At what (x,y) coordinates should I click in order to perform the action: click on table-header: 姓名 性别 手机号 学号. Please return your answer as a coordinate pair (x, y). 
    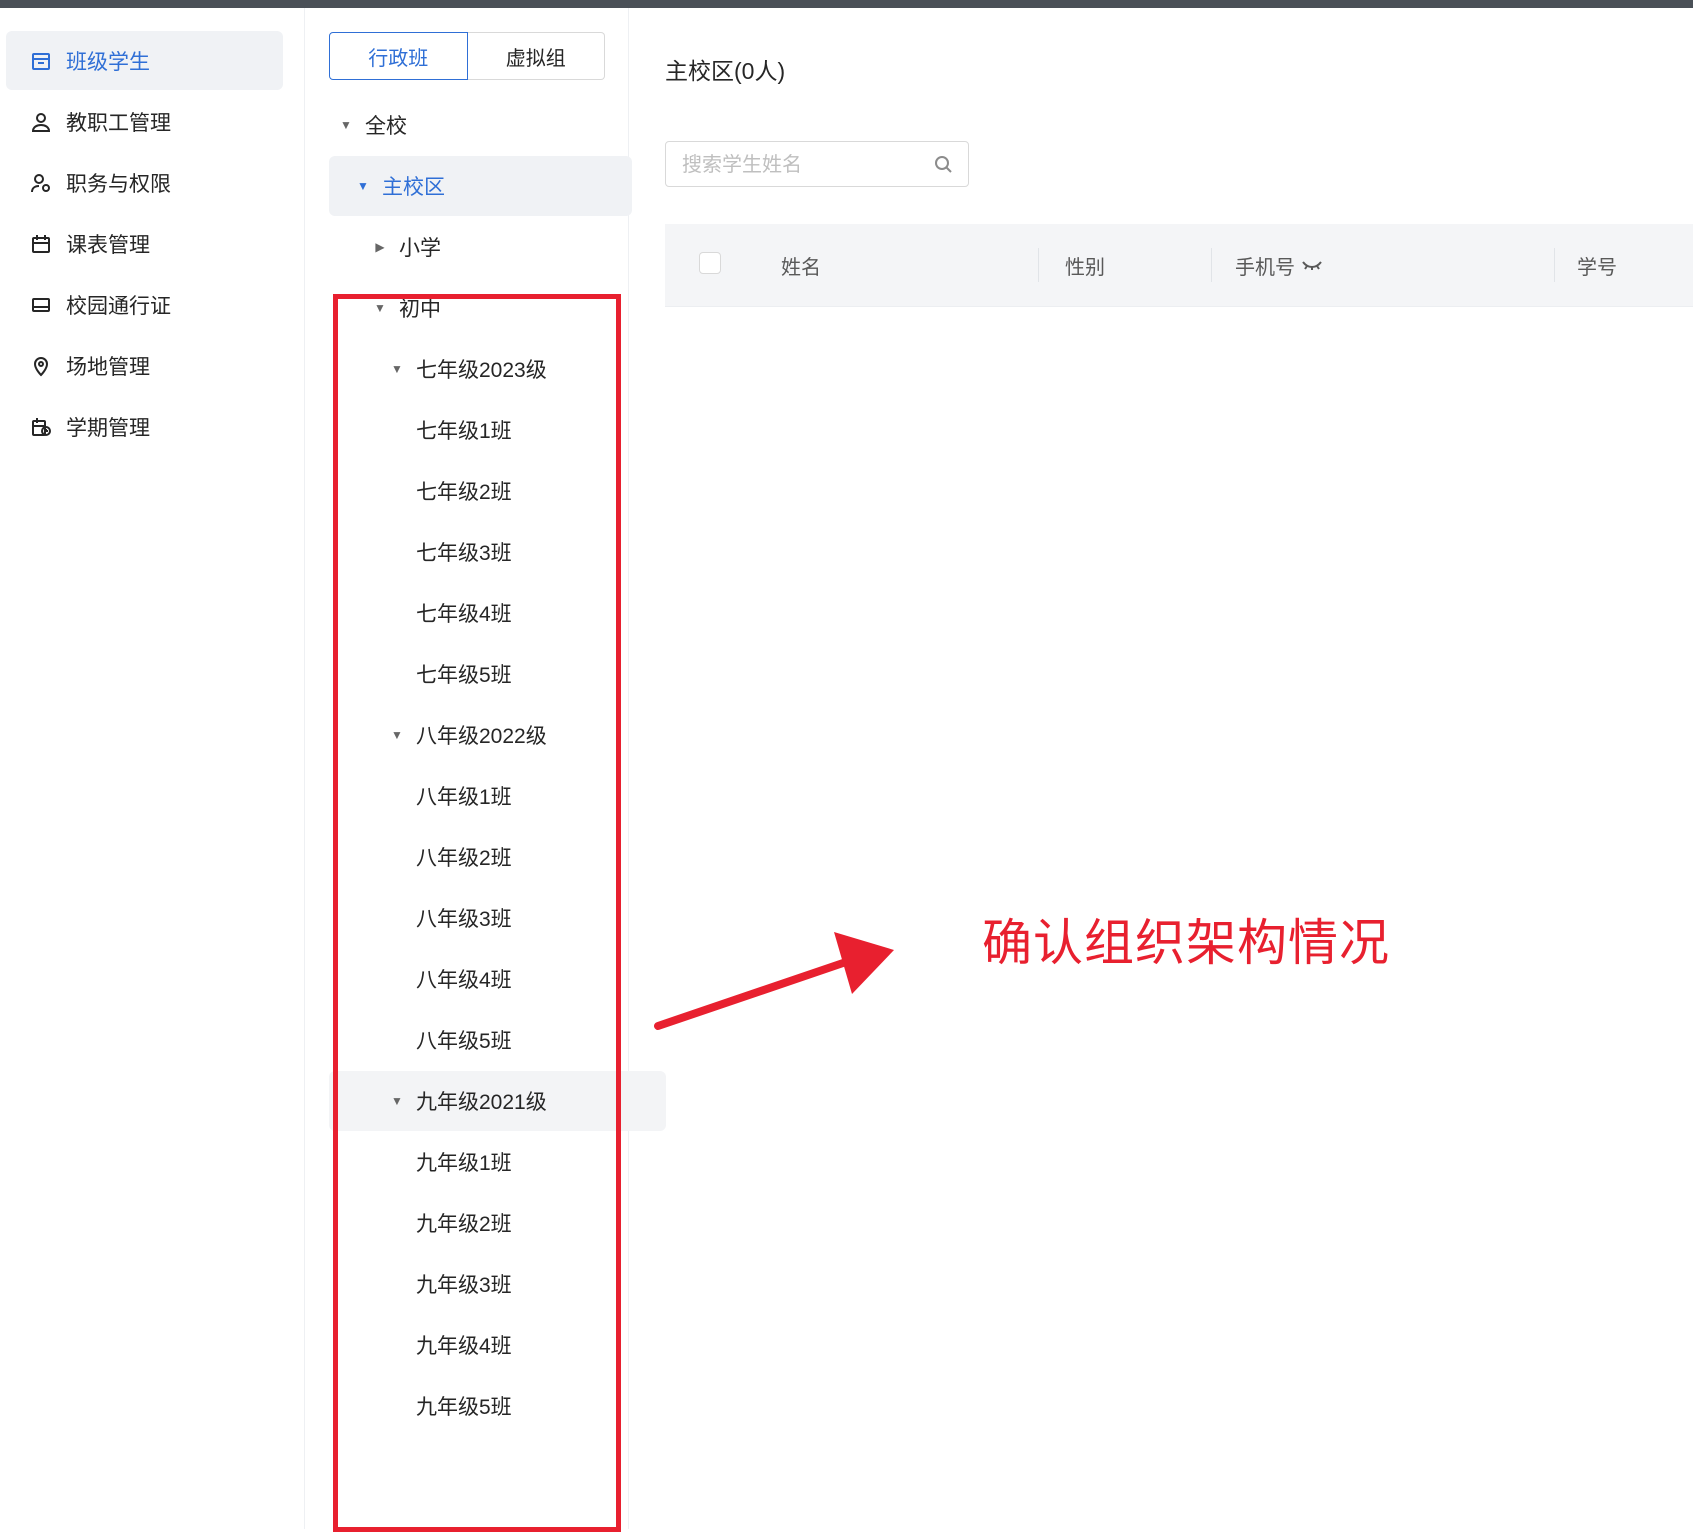
    Looking at the image, I should click on (1179, 265).